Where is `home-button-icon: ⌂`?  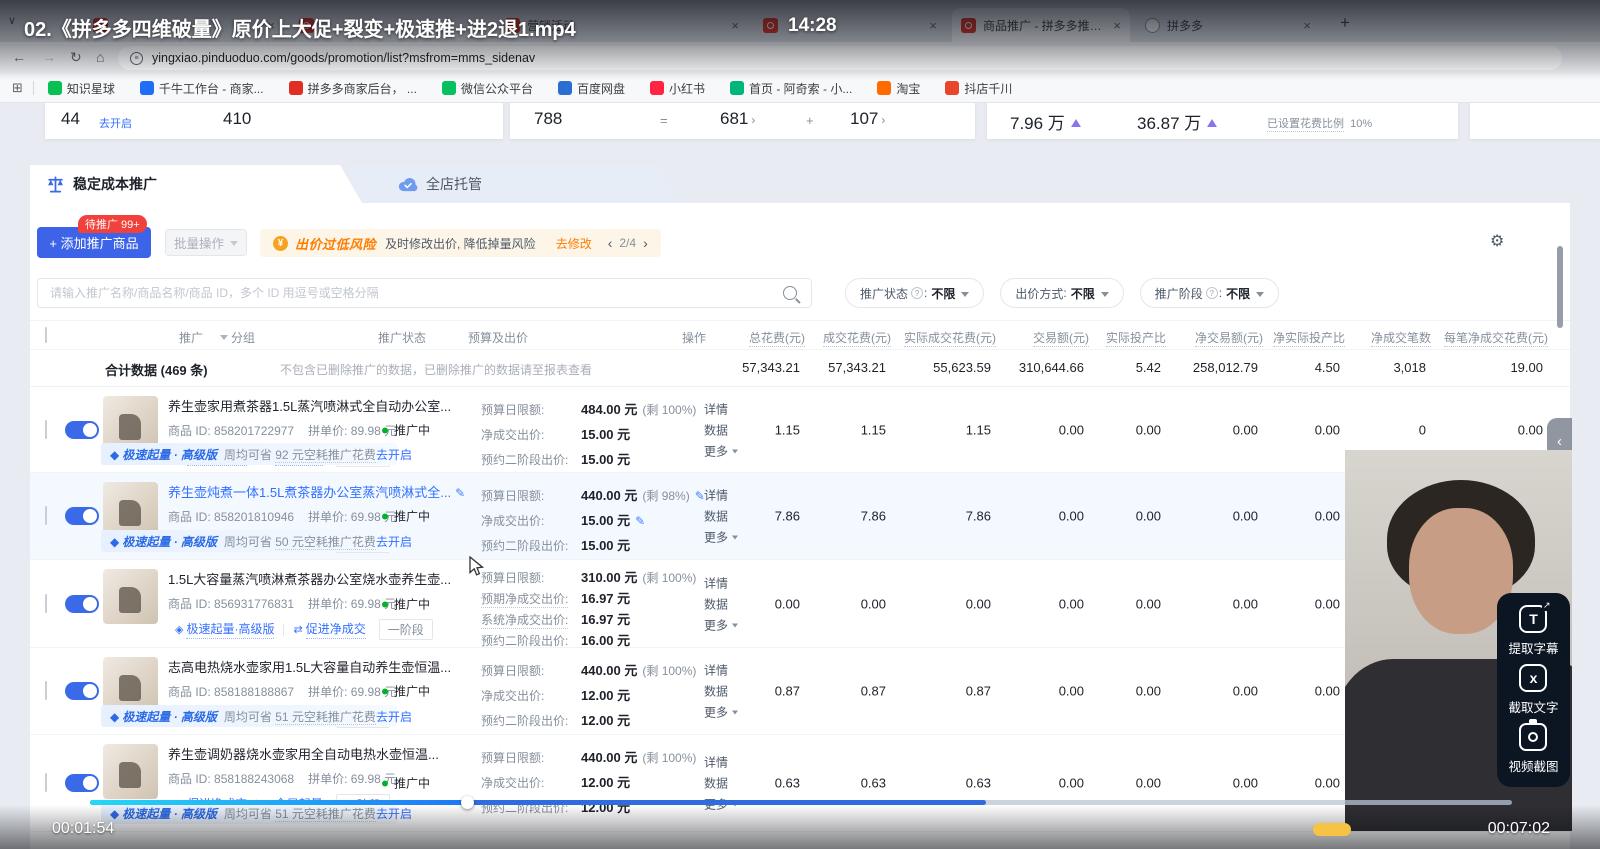 home-button-icon: ⌂ is located at coordinates (100, 57).